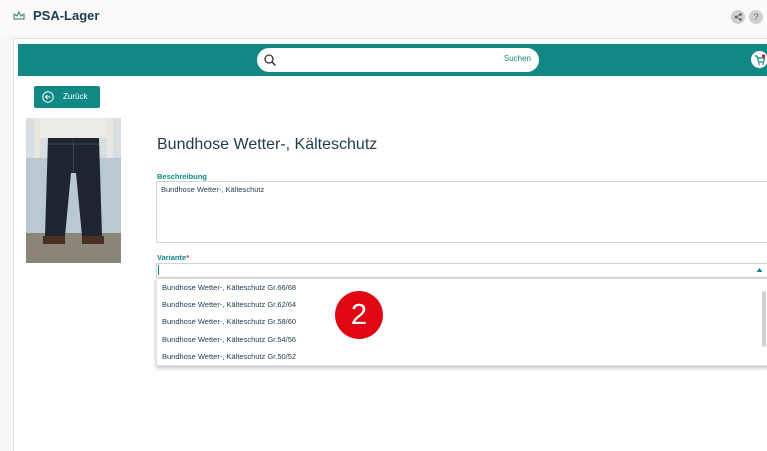 This screenshot has width=767, height=451. What do you see at coordinates (188, 257) in the screenshot?
I see `required-mark: *` at bounding box center [188, 257].